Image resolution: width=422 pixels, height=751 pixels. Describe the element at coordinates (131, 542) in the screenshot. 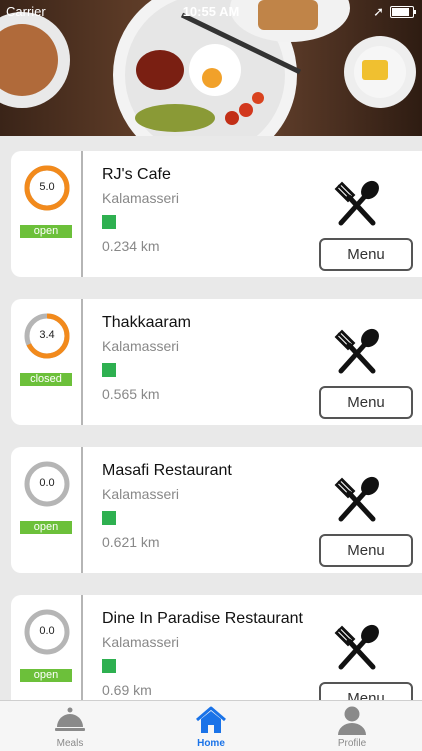

I see `restaurant-distance: 0.621 km` at that location.